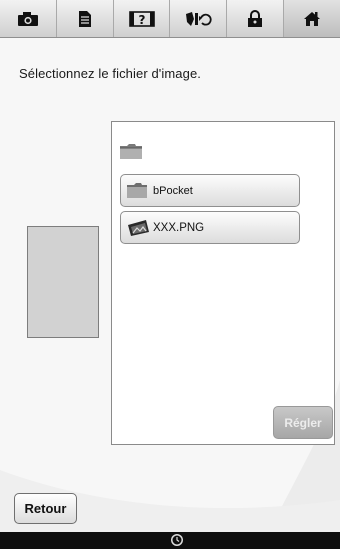 The image size is (340, 549). Describe the element at coordinates (63, 282) in the screenshot. I see `image-preview` at that location.